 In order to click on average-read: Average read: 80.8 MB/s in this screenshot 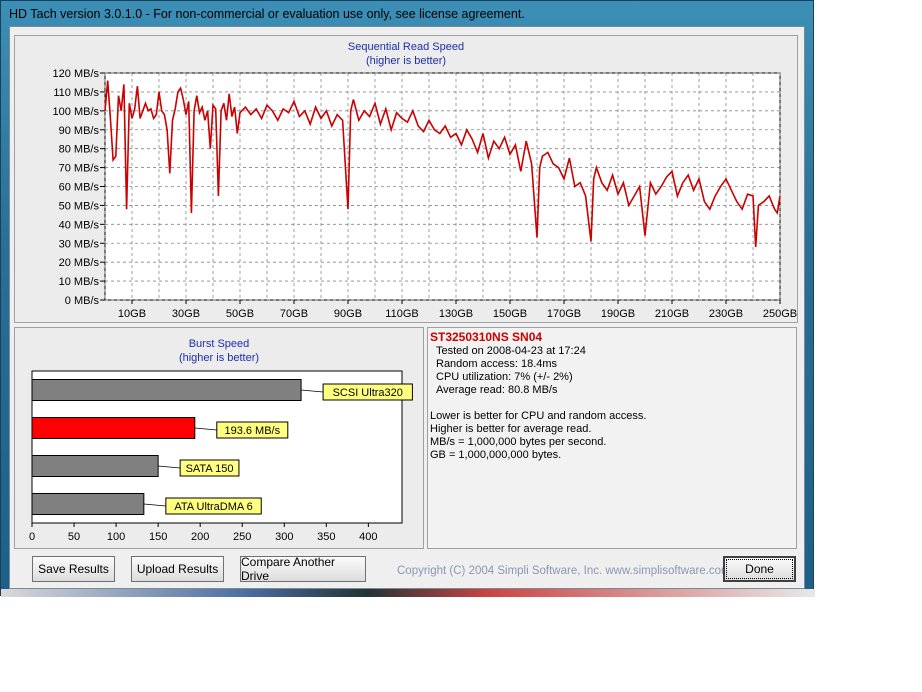, I will do `click(497, 390)`.